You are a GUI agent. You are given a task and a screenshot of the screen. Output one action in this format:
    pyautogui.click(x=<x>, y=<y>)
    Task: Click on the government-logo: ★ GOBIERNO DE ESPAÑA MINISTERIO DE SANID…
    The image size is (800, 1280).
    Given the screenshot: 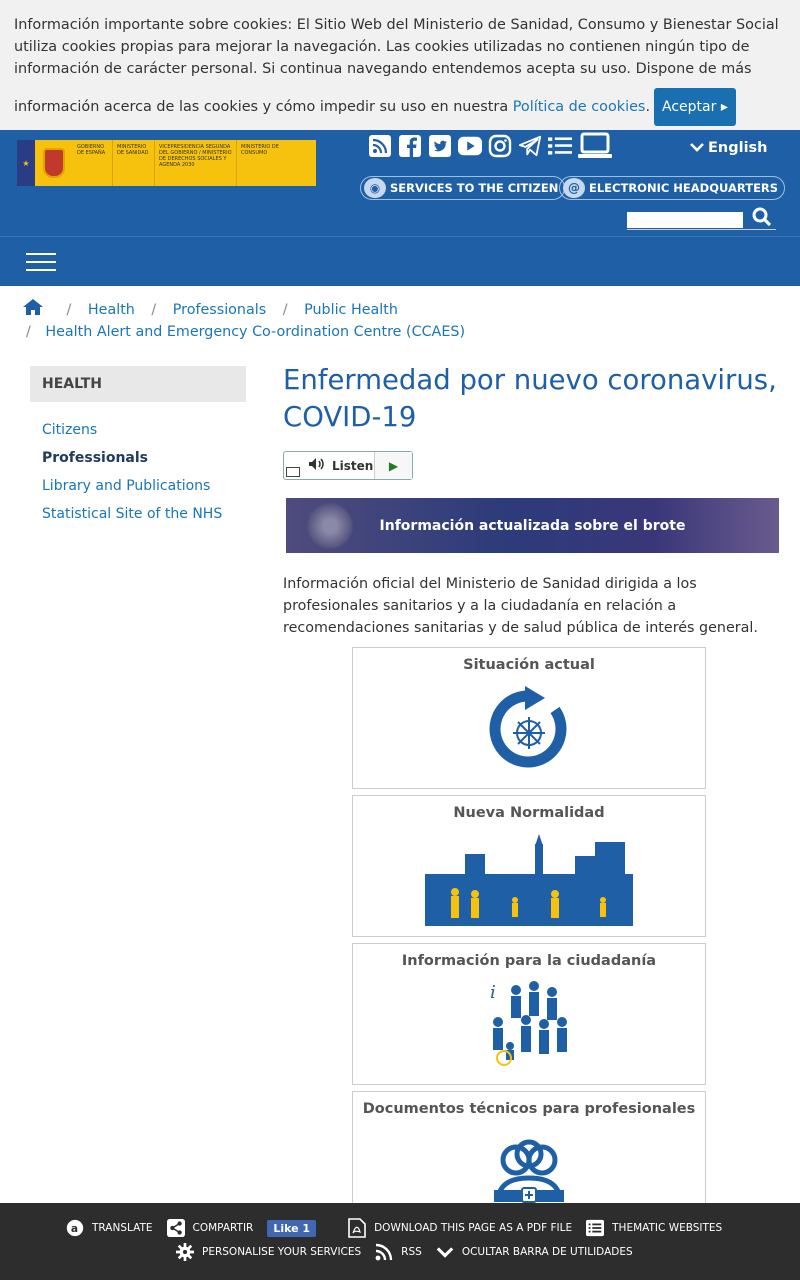 What is the action you would take?
    pyautogui.click(x=166, y=163)
    